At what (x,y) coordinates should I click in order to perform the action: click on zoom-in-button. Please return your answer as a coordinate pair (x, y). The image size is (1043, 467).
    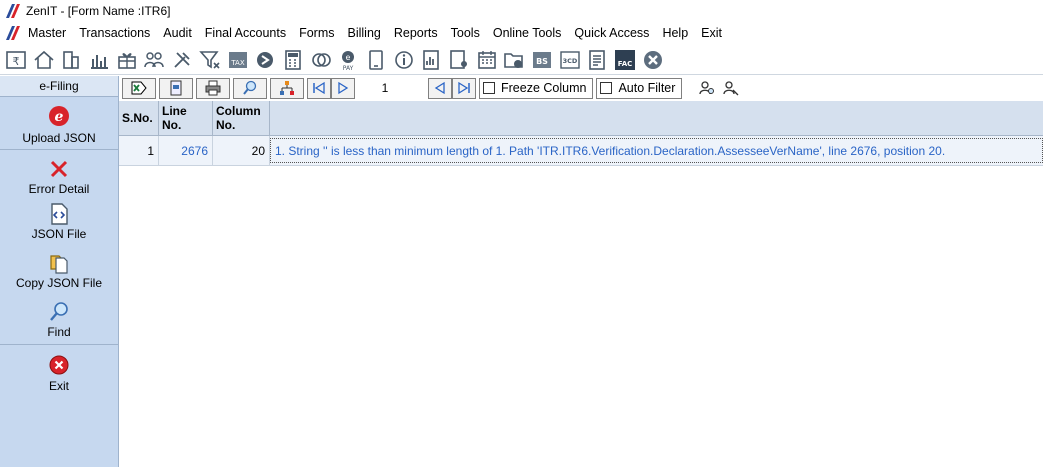
    Looking at the image, I should click on (707, 88).